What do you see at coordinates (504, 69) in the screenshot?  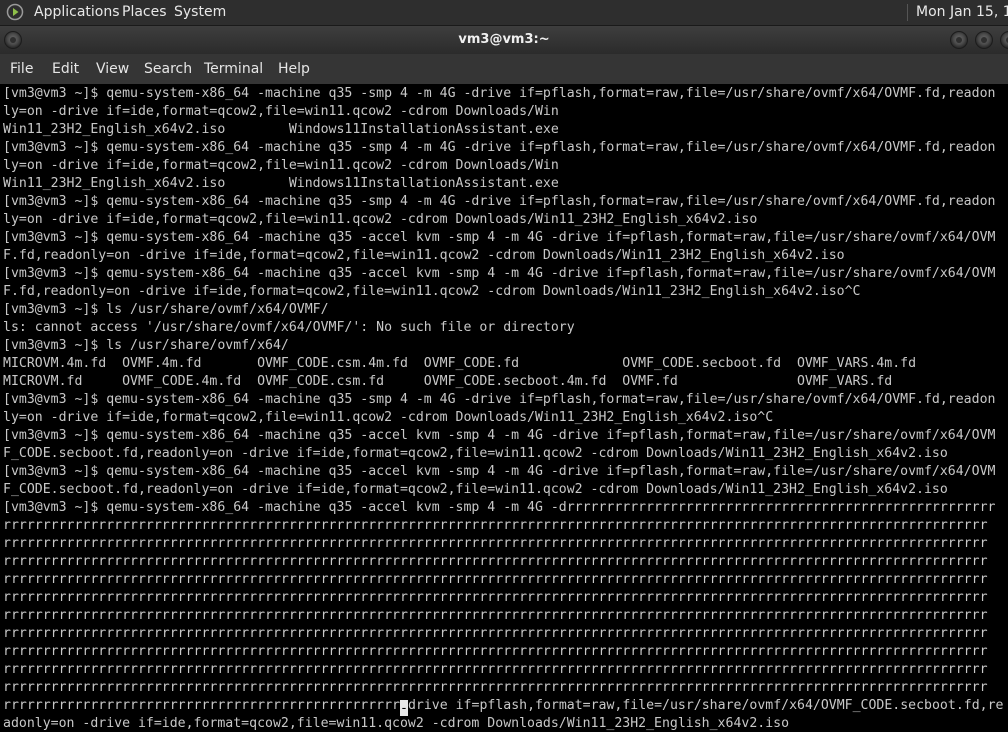 I see `terminal-menubar: File Edit View Search Terminal Help` at bounding box center [504, 69].